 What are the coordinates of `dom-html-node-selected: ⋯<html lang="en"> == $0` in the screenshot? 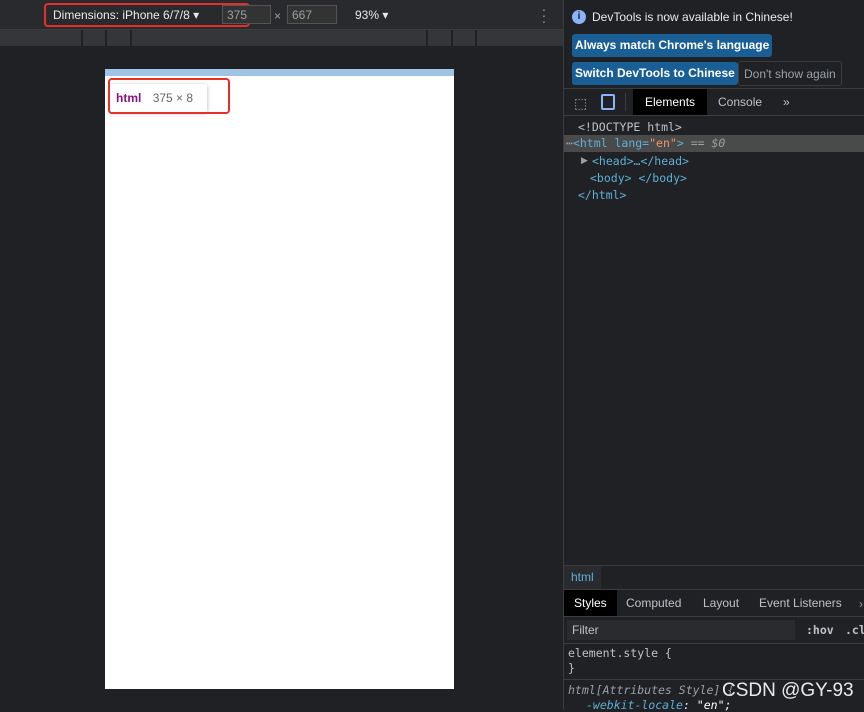 It's located at (714, 143).